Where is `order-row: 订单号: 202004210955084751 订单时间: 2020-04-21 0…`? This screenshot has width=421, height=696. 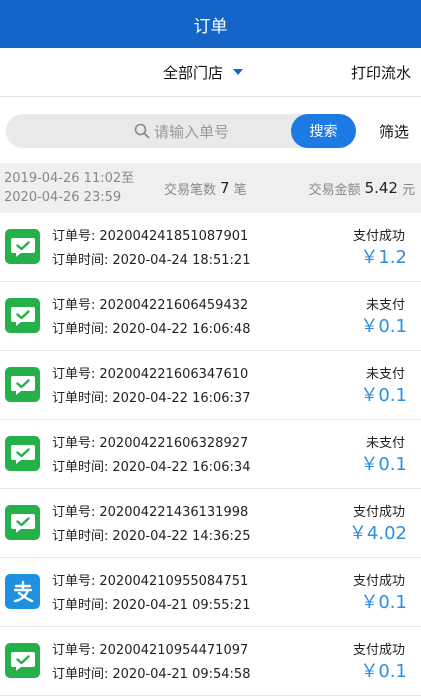 order-row: 订单号: 202004210955084751 订单时间: 2020-04-21 0… is located at coordinates (210, 592).